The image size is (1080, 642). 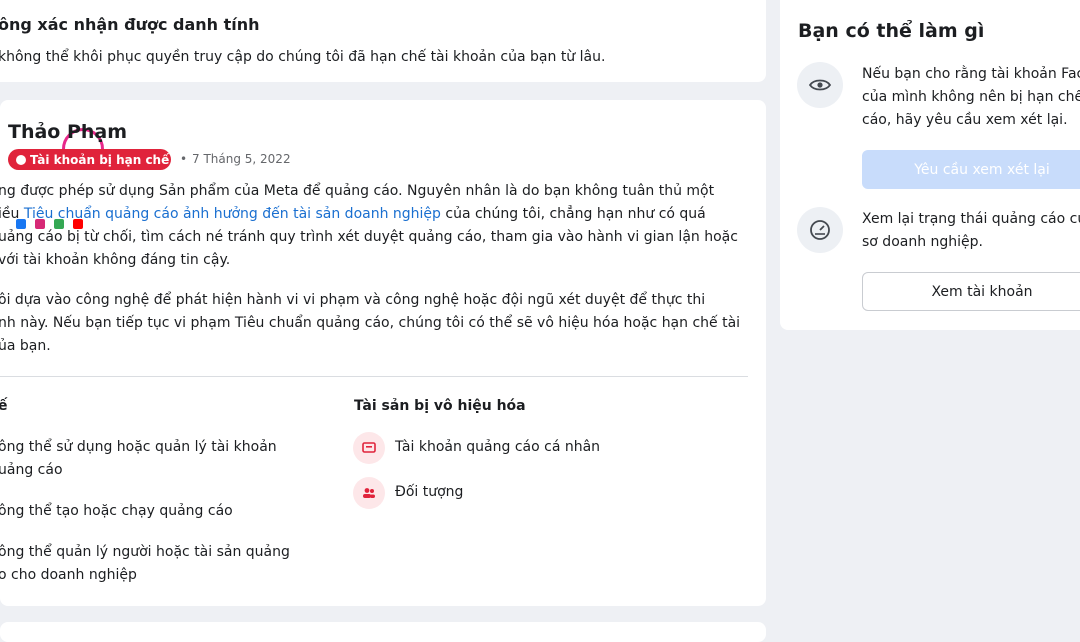 I want to click on restriction-item-3-line1: ông thể quản lý người hoặc tài sản quảng, so click(x=145, y=552).